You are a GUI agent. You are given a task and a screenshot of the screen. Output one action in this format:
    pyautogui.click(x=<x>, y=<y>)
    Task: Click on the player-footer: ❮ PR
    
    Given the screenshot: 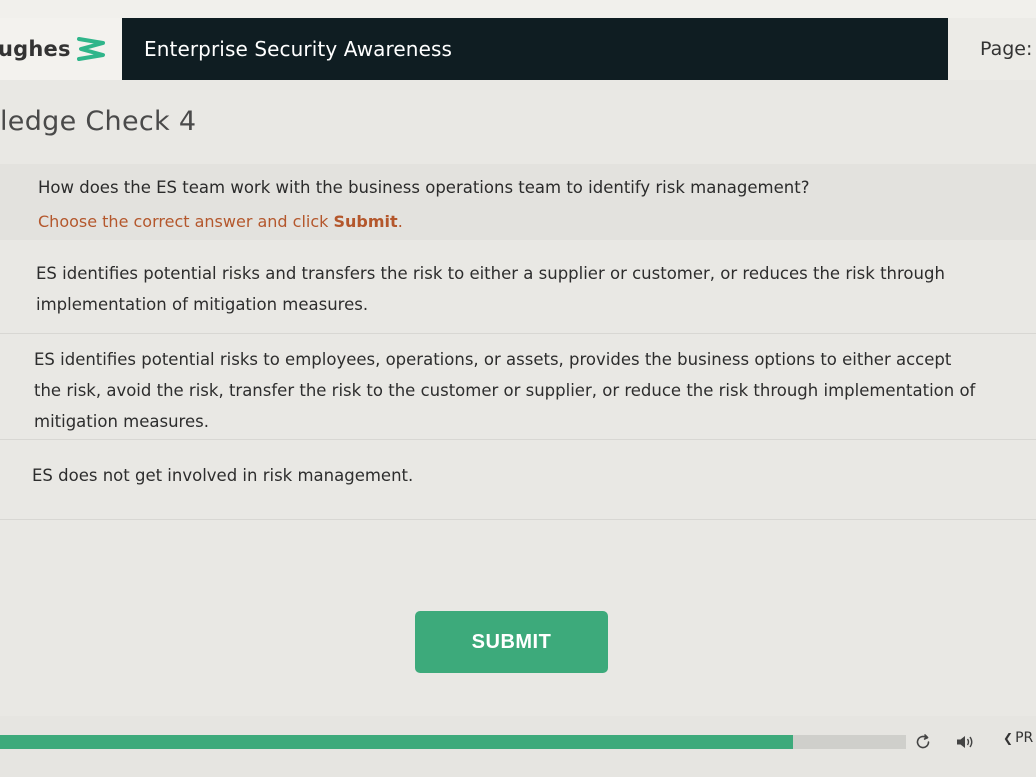 What is the action you would take?
    pyautogui.click(x=518, y=746)
    